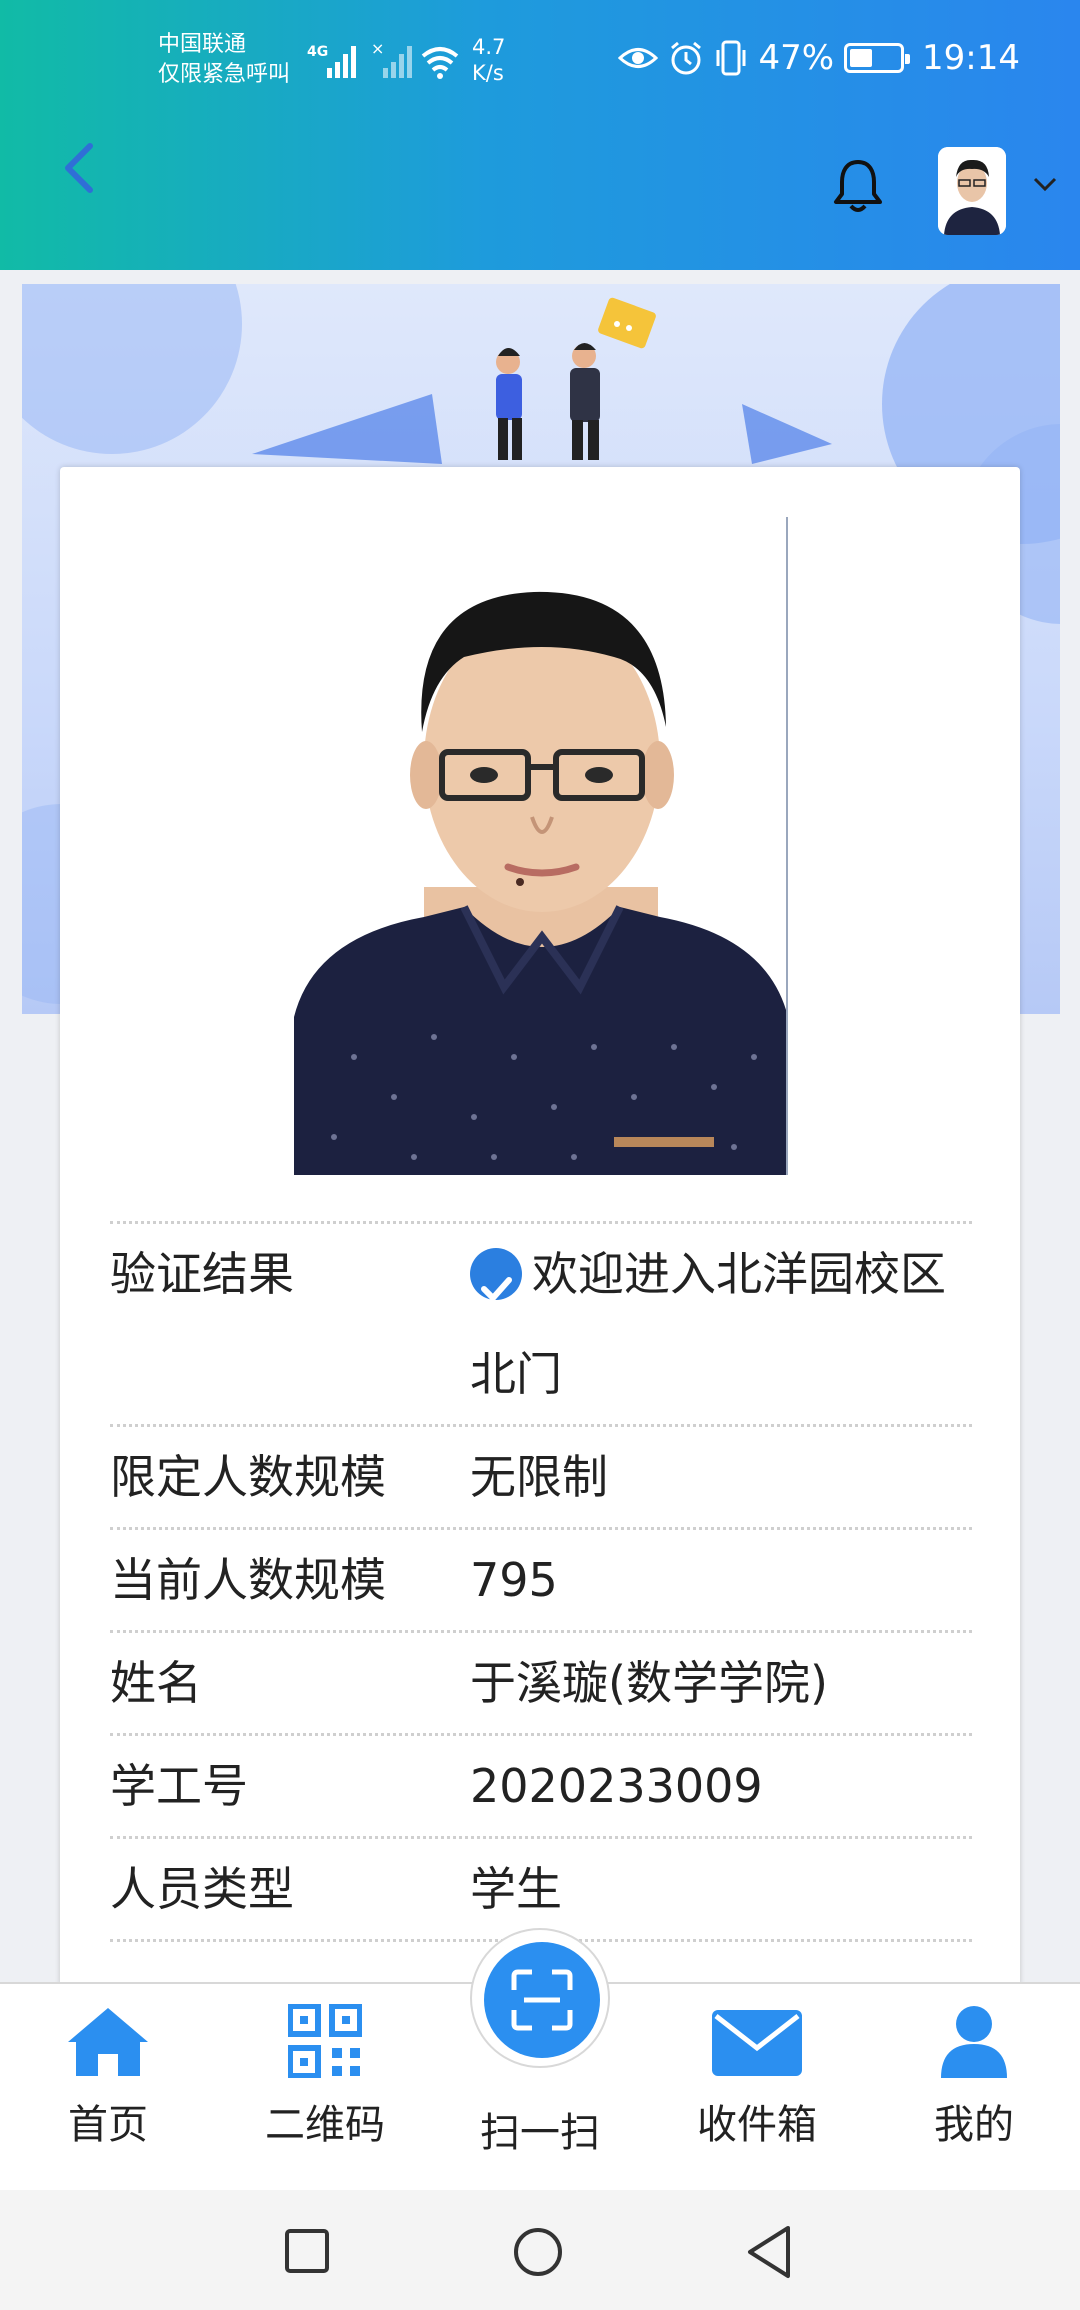  Describe the element at coordinates (757, 2043) in the screenshot. I see `mail-icon` at that location.